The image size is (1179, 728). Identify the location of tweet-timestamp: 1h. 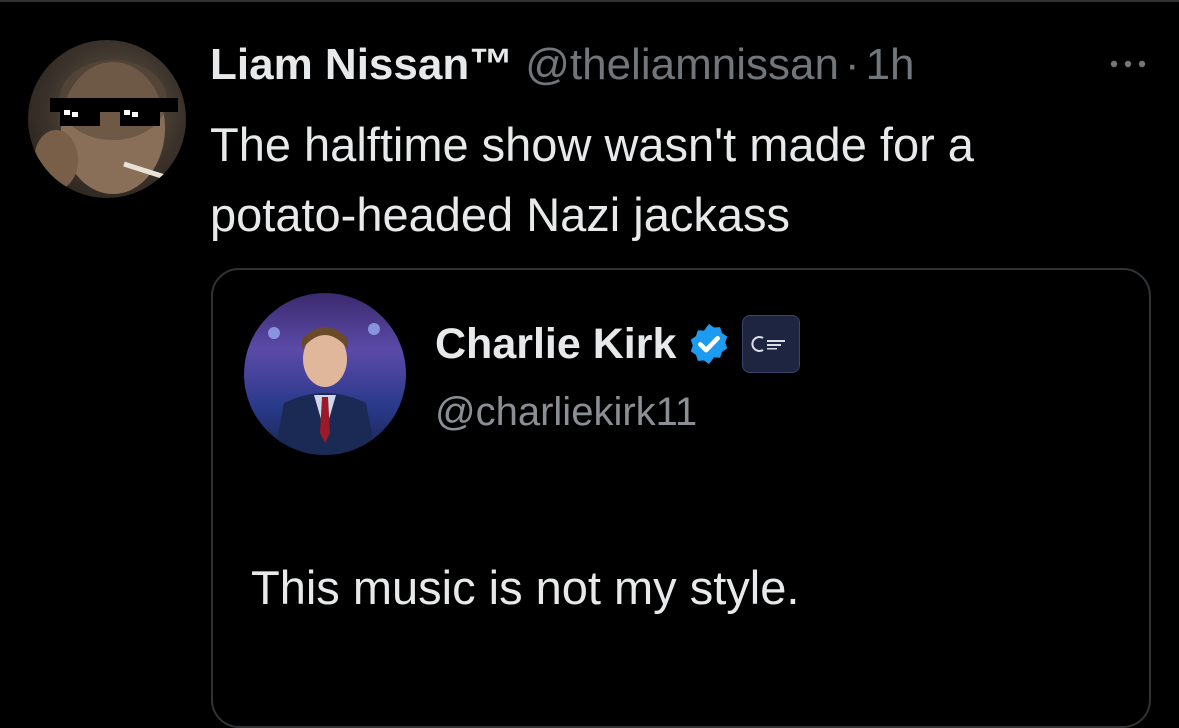
(890, 65).